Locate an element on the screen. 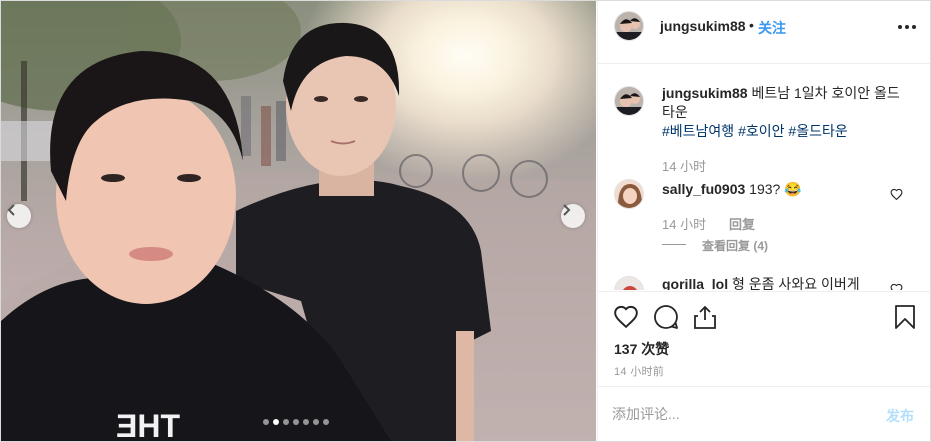  next-photo-button is located at coordinates (573, 216).